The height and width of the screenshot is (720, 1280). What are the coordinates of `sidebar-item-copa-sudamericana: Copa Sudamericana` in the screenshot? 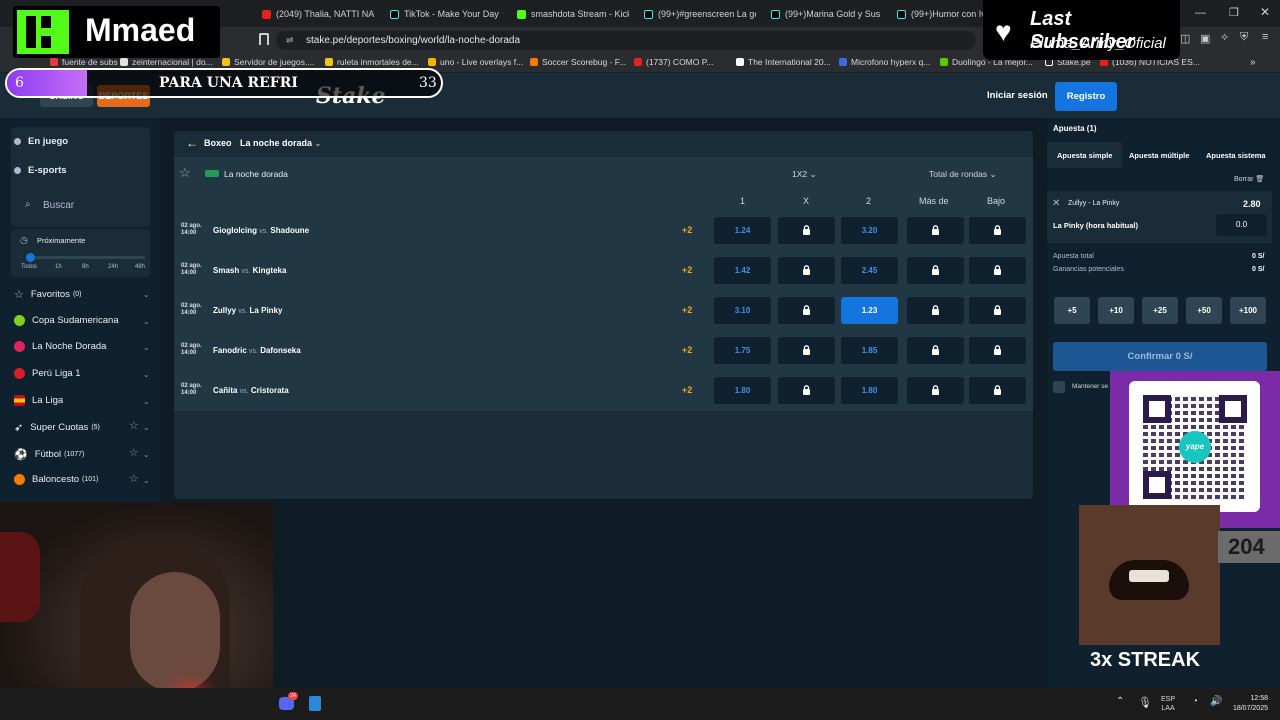 It's located at (66, 320).